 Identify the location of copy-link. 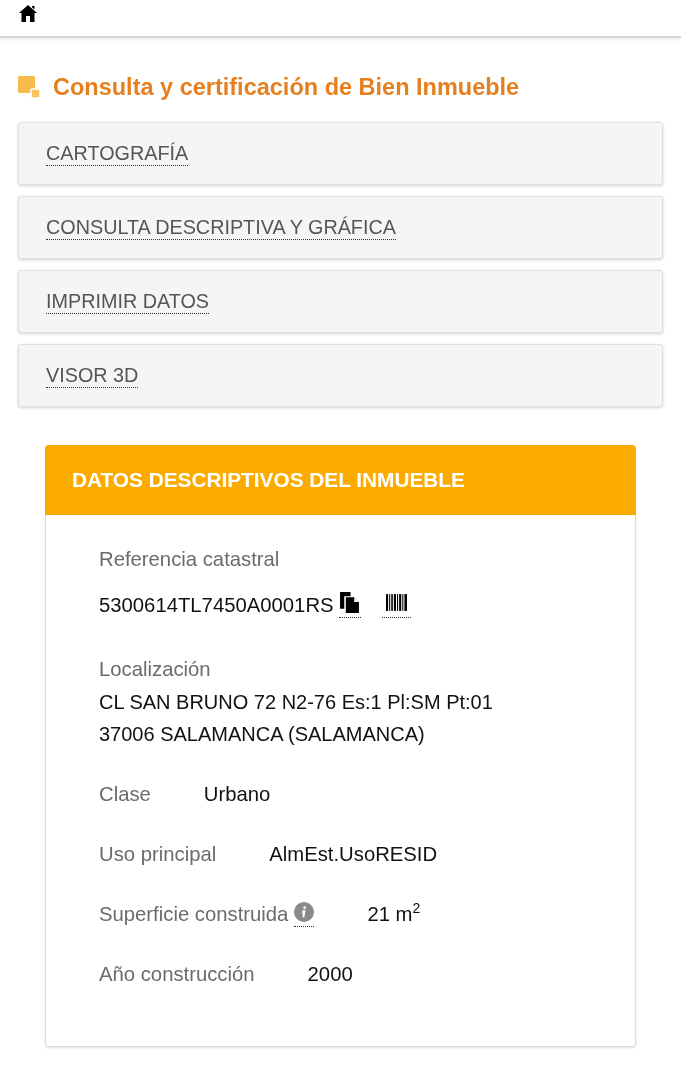
(349, 605).